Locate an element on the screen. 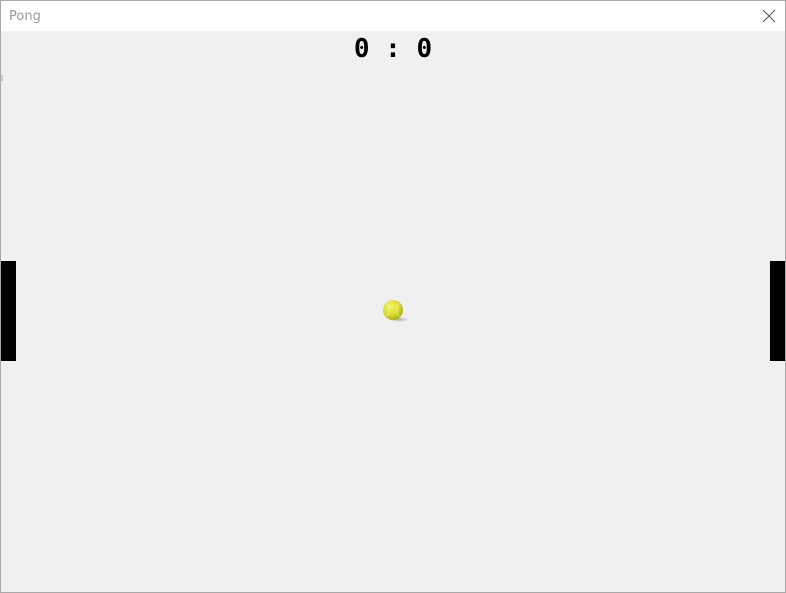 The image size is (786, 593). title-bar: Pong is located at coordinates (393, 16).